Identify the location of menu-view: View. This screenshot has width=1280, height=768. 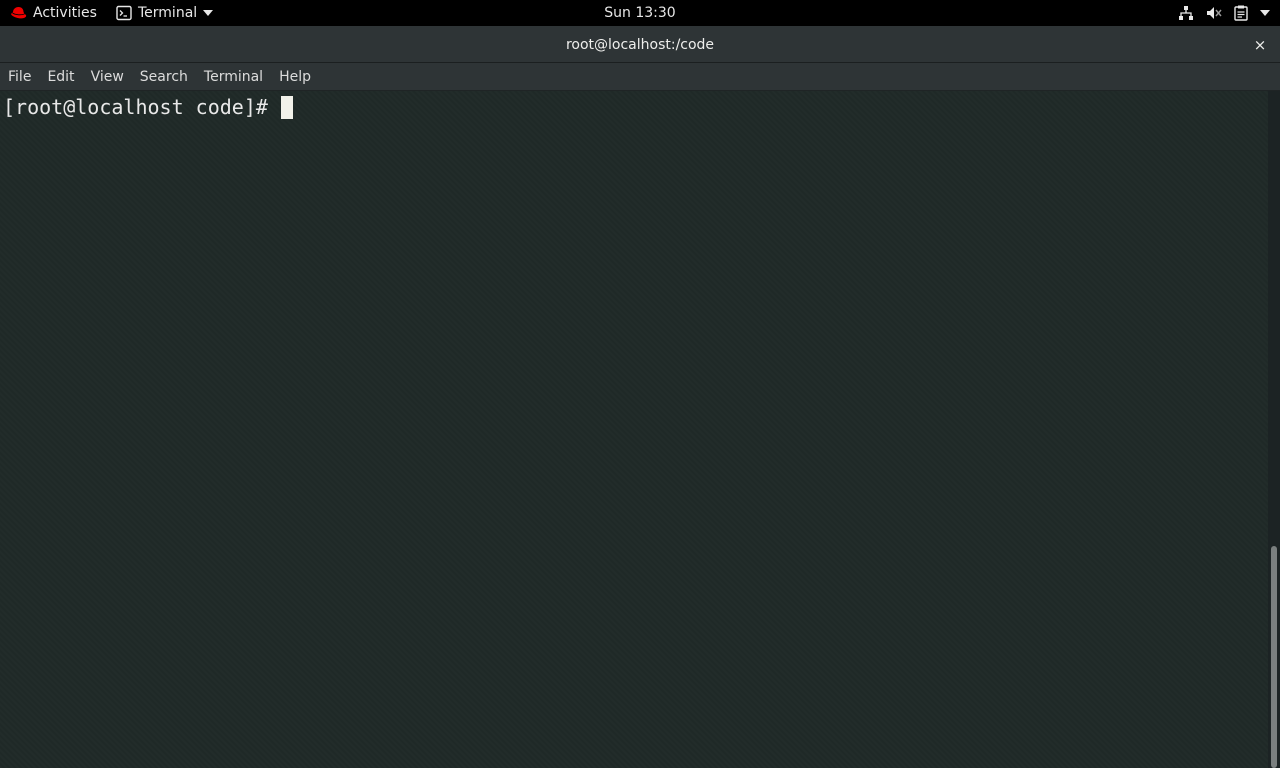
(107, 77).